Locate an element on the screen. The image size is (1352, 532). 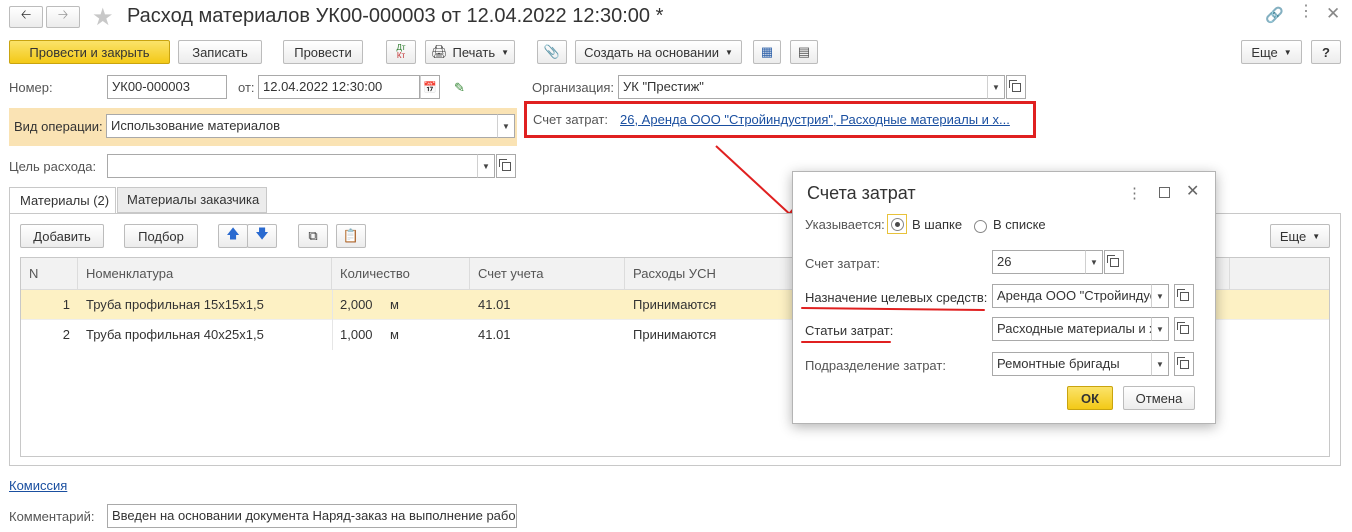
dialog-menu-icon: ⋮ is located at coordinates (1134, 193).